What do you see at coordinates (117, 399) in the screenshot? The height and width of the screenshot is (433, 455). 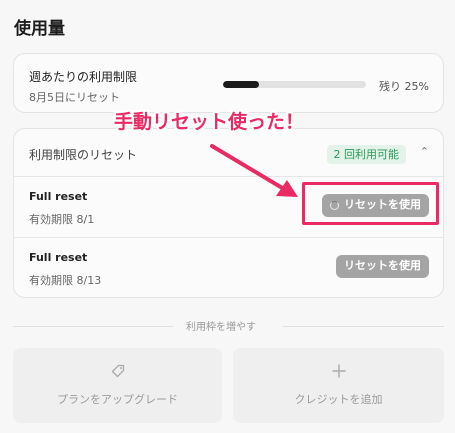 I see `upgrade-plan-label: プランをアップグレード` at bounding box center [117, 399].